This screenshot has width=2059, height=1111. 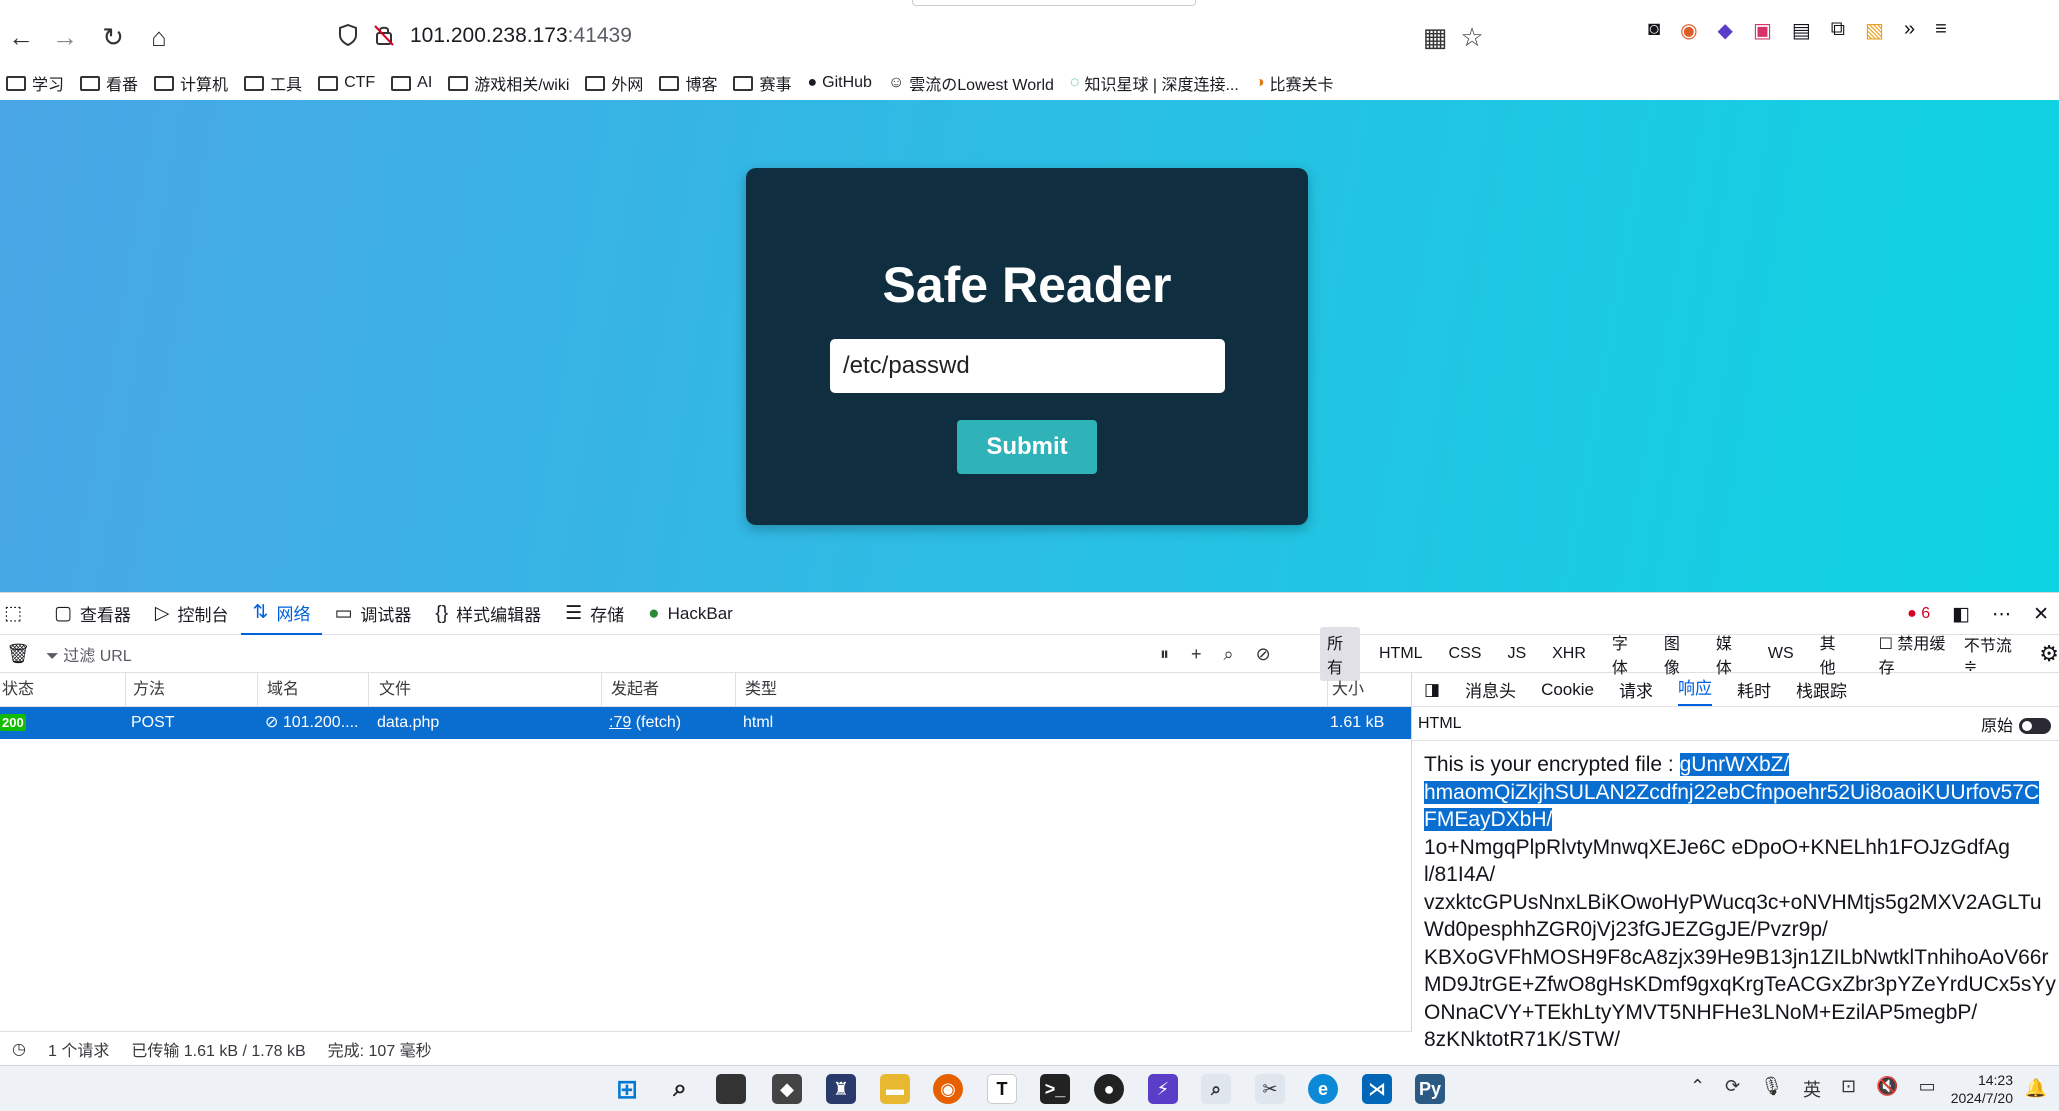 What do you see at coordinates (1697, 1089) in the screenshot?
I see `tray-chevron-icon: ⌃` at bounding box center [1697, 1089].